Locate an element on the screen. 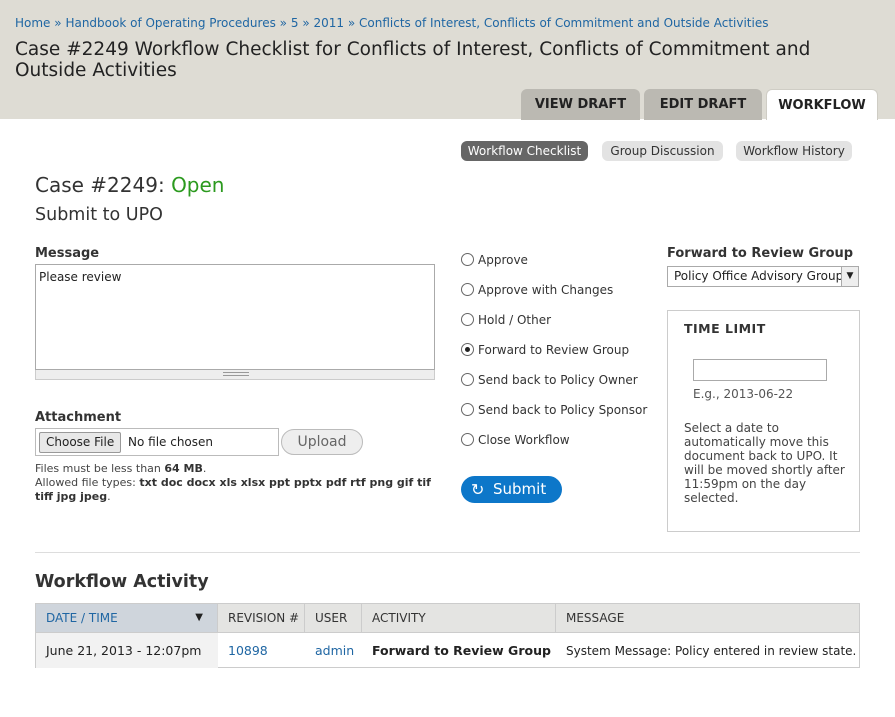 The height and width of the screenshot is (717, 895). cell-date-time: June 21, 2013 - 12:07pm is located at coordinates (127, 650).